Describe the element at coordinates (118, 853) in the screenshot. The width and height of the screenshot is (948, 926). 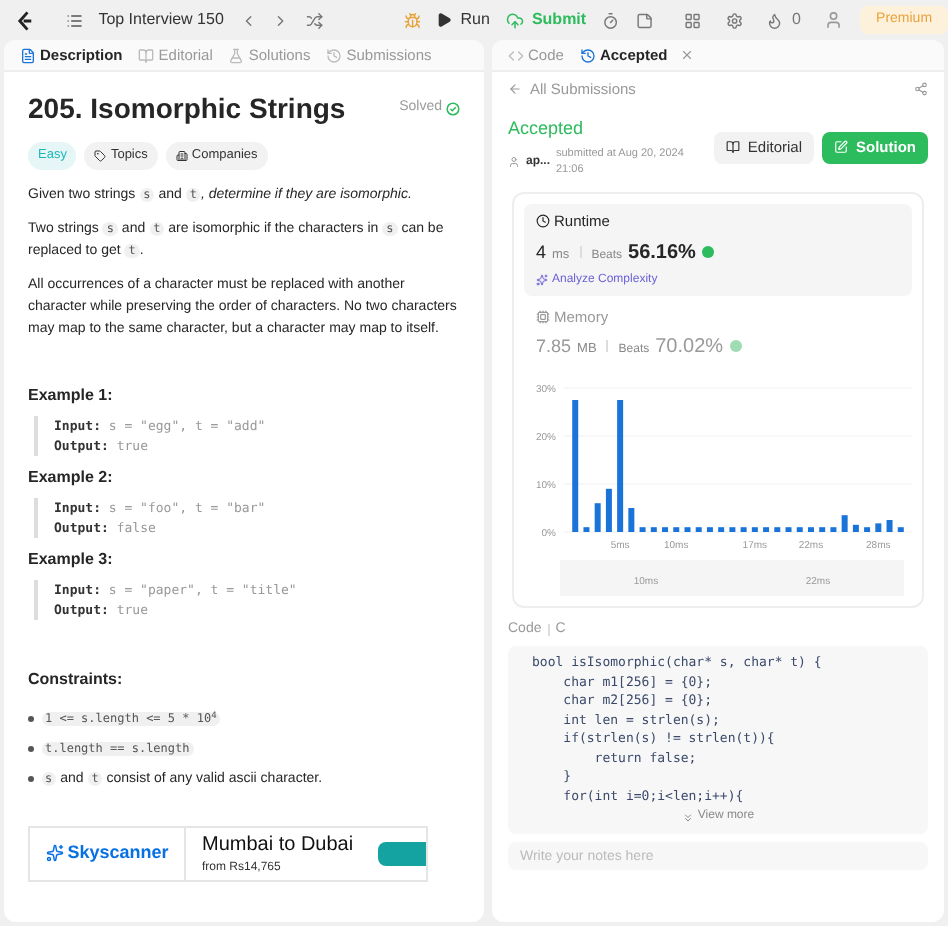
I see `brand-name: Skyscanner` at that location.